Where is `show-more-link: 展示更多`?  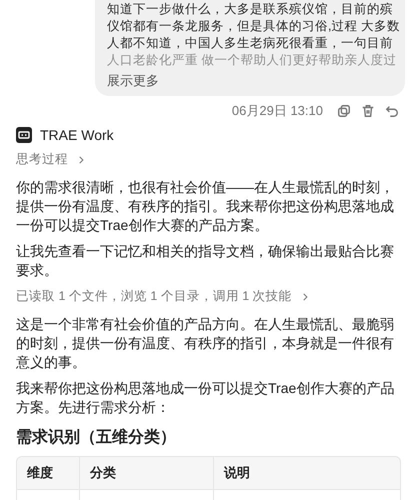
show-more-link: 展示更多 is located at coordinates (133, 81).